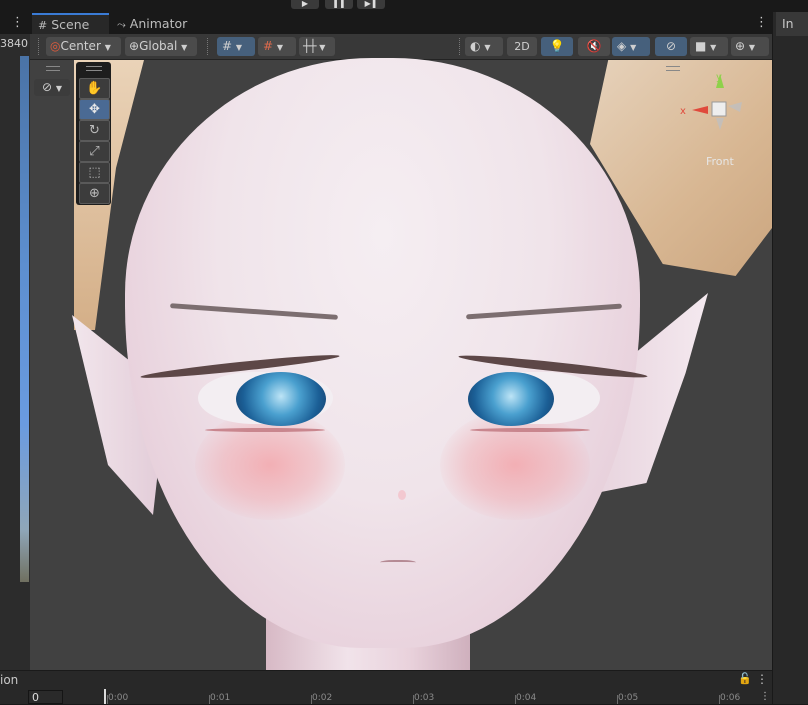 The width and height of the screenshot is (808, 705). I want to click on gizmos-dropdown: ⊕ ▼, so click(750, 46).